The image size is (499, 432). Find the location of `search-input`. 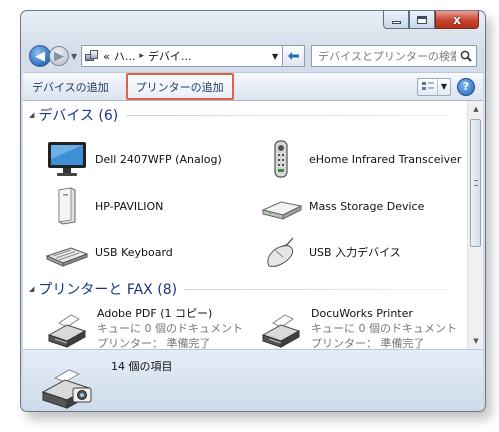

search-input is located at coordinates (387, 56).